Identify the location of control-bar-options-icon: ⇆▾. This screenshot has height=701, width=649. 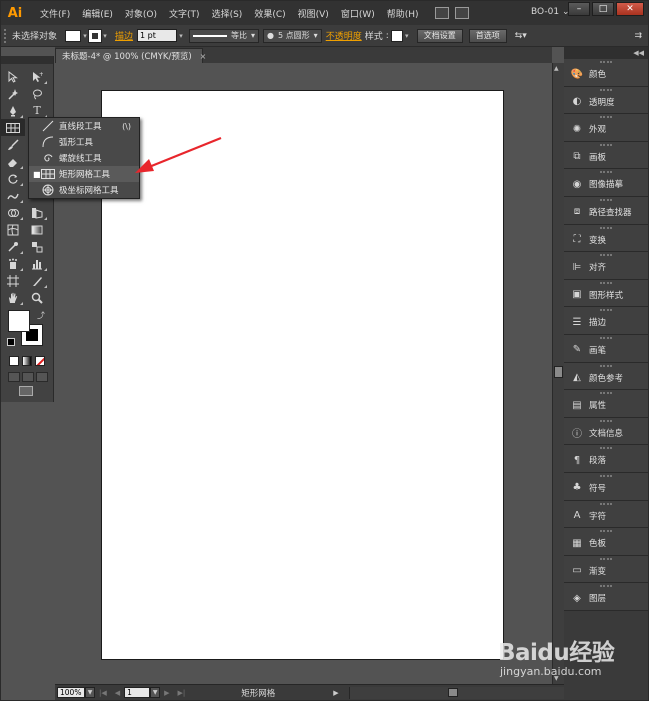
(521, 36).